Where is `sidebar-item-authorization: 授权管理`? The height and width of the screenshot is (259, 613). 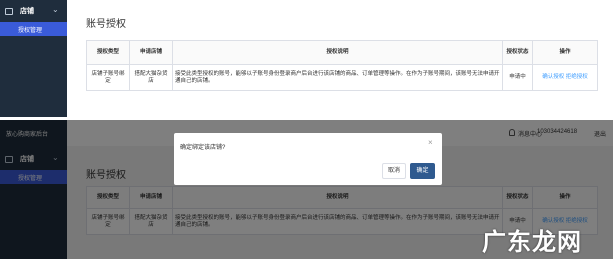 sidebar-item-authorization: 授权管理 is located at coordinates (33, 29).